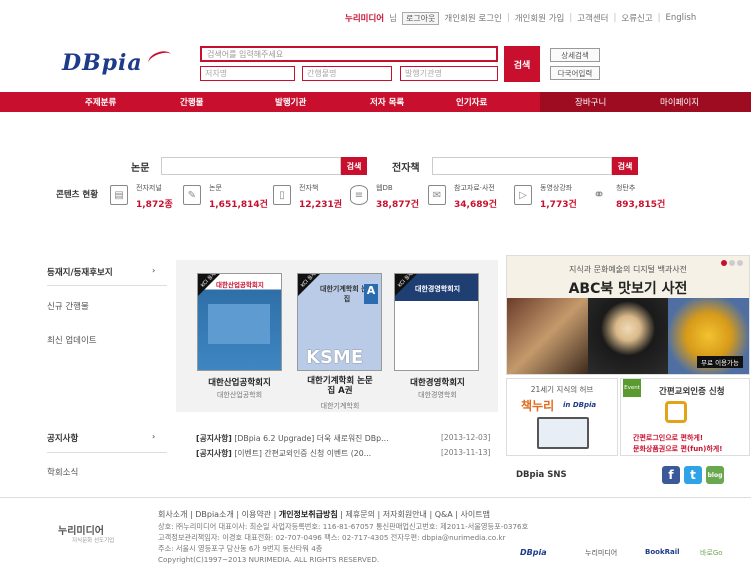 The image size is (751, 569). What do you see at coordinates (191, 102) in the screenshot?
I see `nav-journals: 간행물` at bounding box center [191, 102].